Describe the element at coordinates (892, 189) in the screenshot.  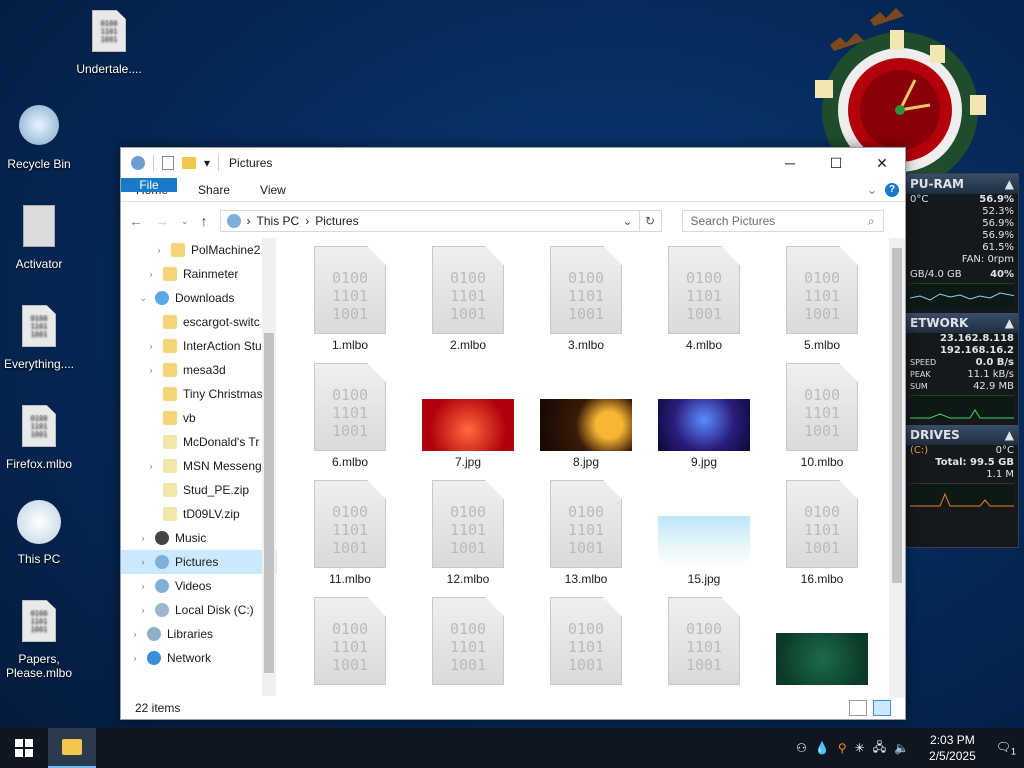
I see `help-icon: ?` at that location.